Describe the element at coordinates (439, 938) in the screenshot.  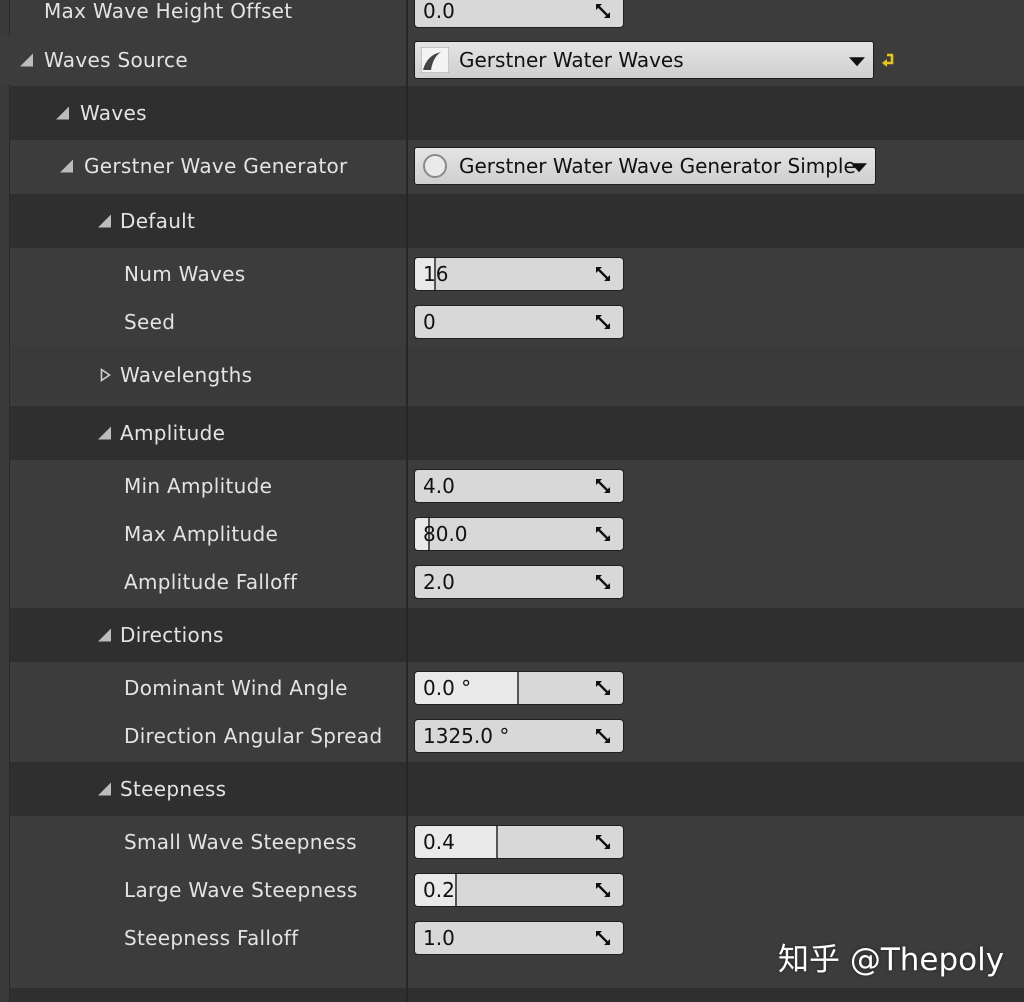
I see `steepness-falloff-value: 1.0` at that location.